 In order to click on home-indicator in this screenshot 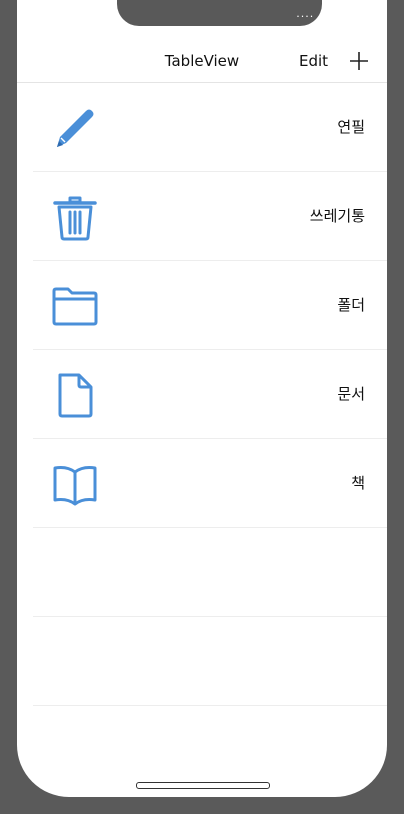, I will do `click(203, 785)`.